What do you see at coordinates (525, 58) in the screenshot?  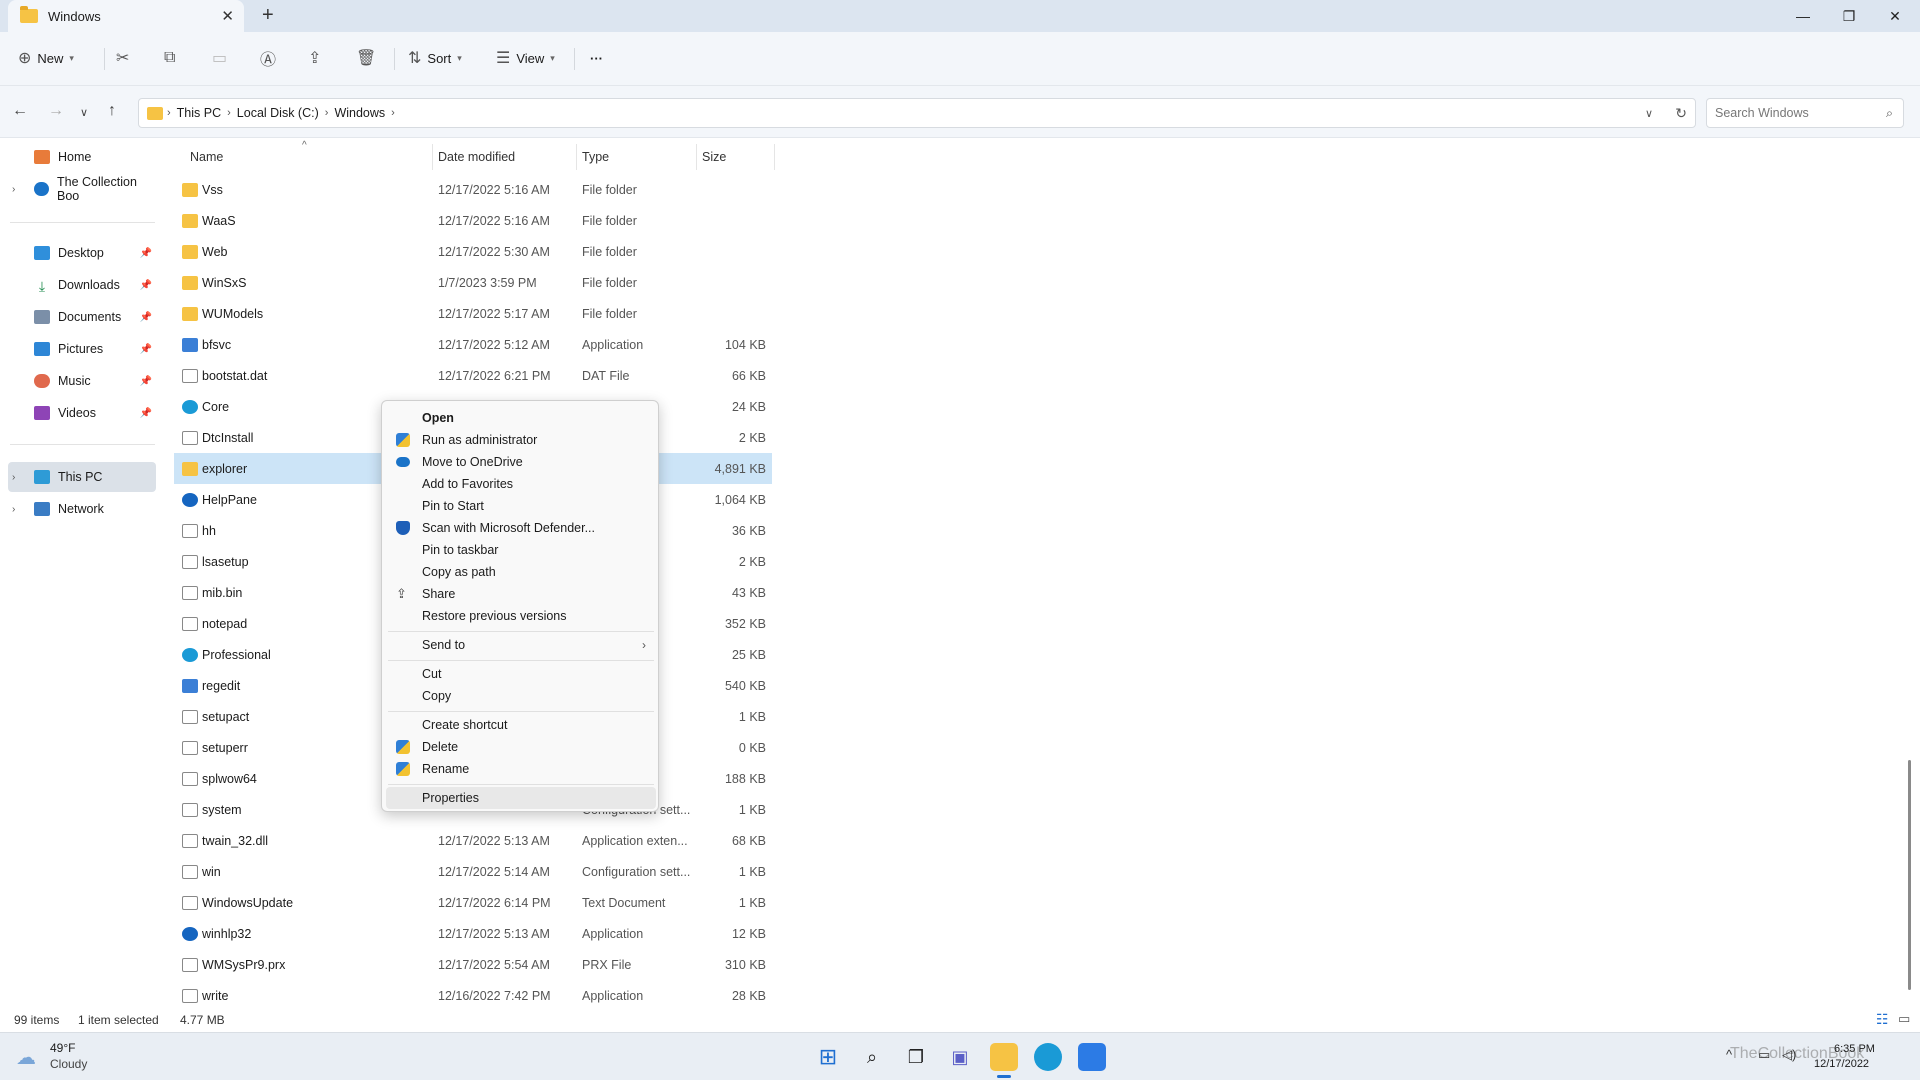 I see `view-button: ☰ View ▾` at bounding box center [525, 58].